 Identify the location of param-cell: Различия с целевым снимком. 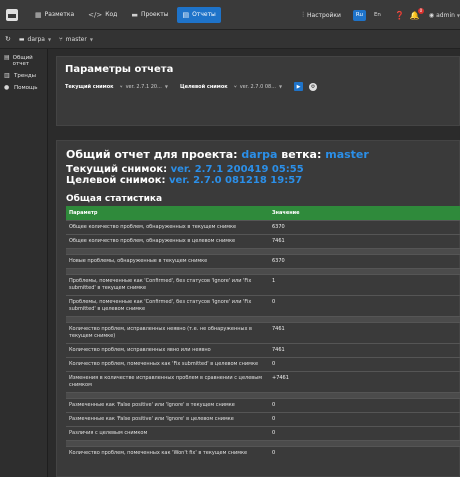
(167, 433).